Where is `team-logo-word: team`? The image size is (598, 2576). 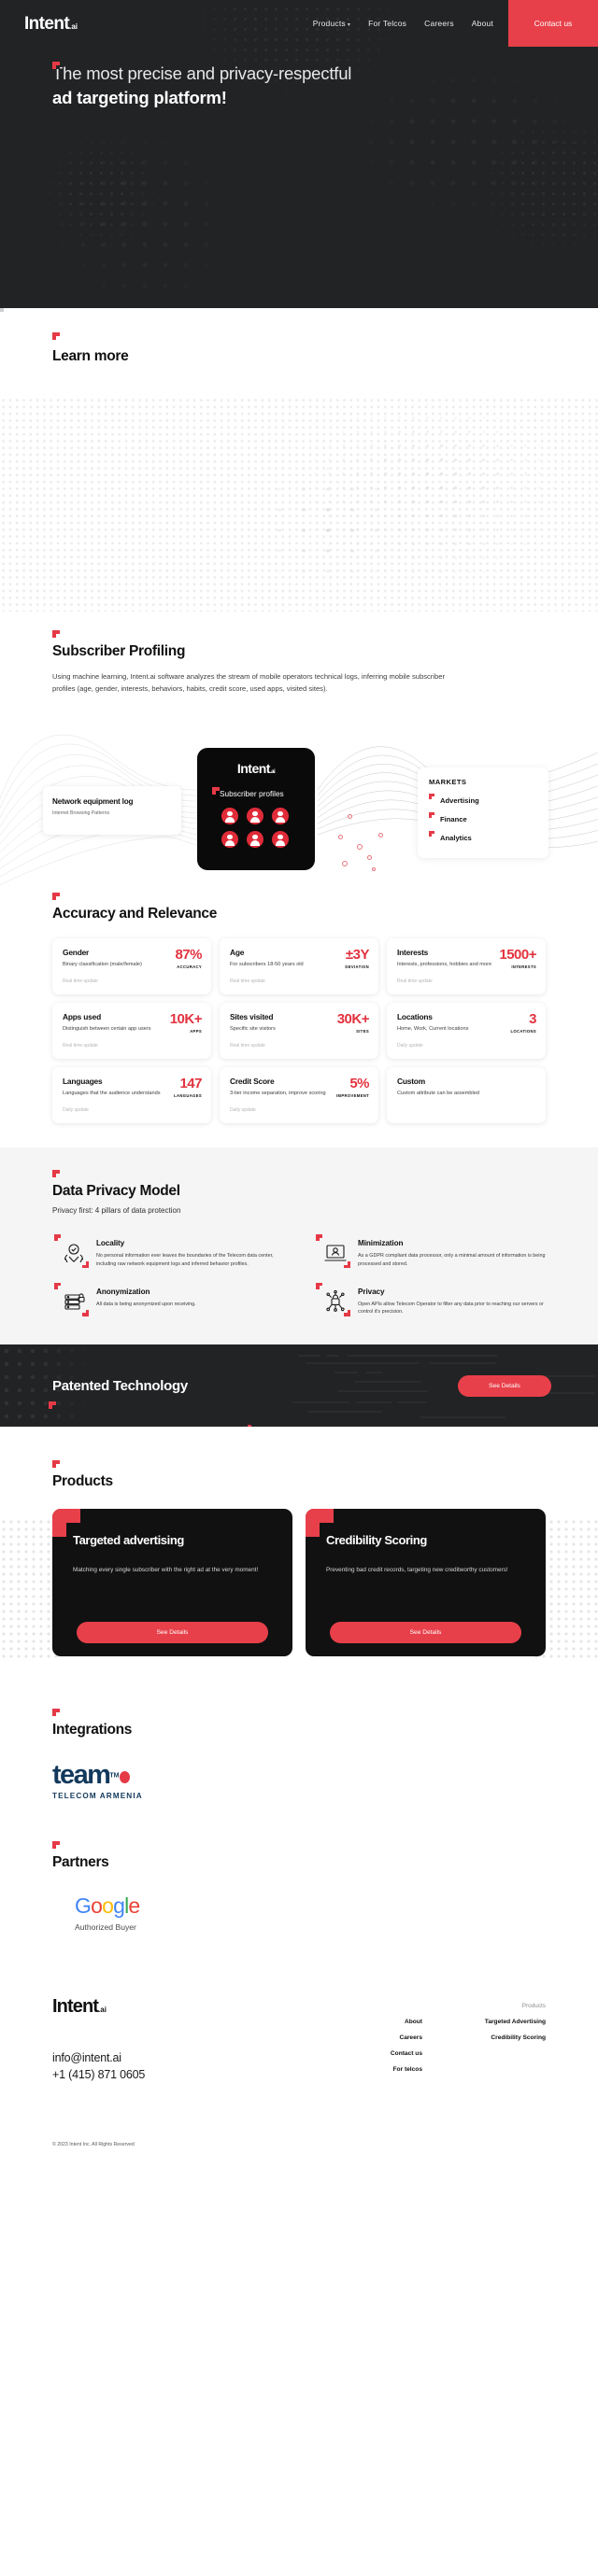
team-logo-word: team is located at coordinates (81, 1775).